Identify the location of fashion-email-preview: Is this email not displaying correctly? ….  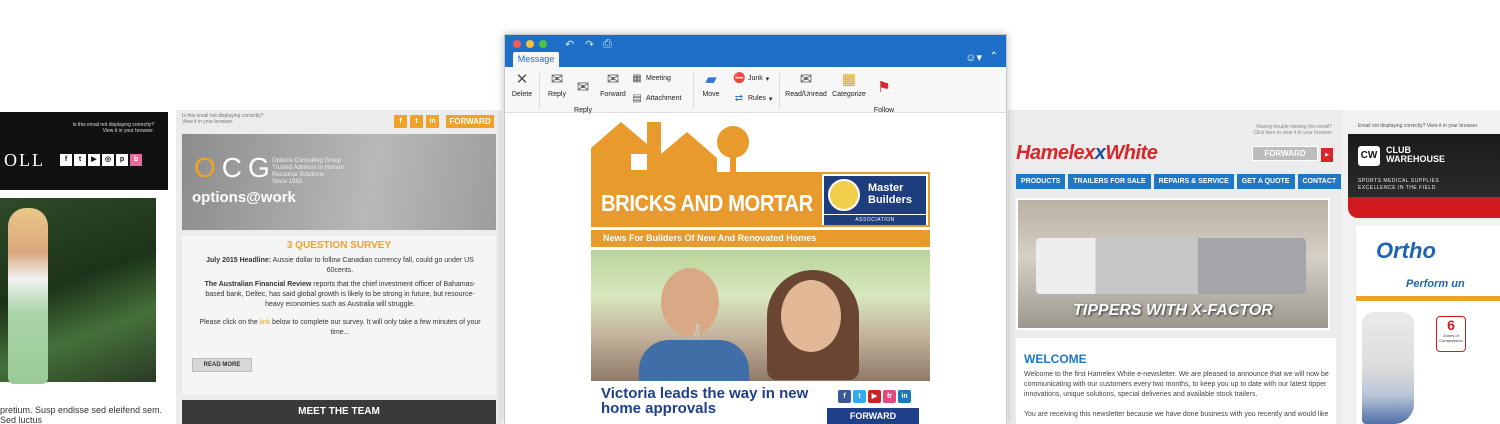
(84, 268).